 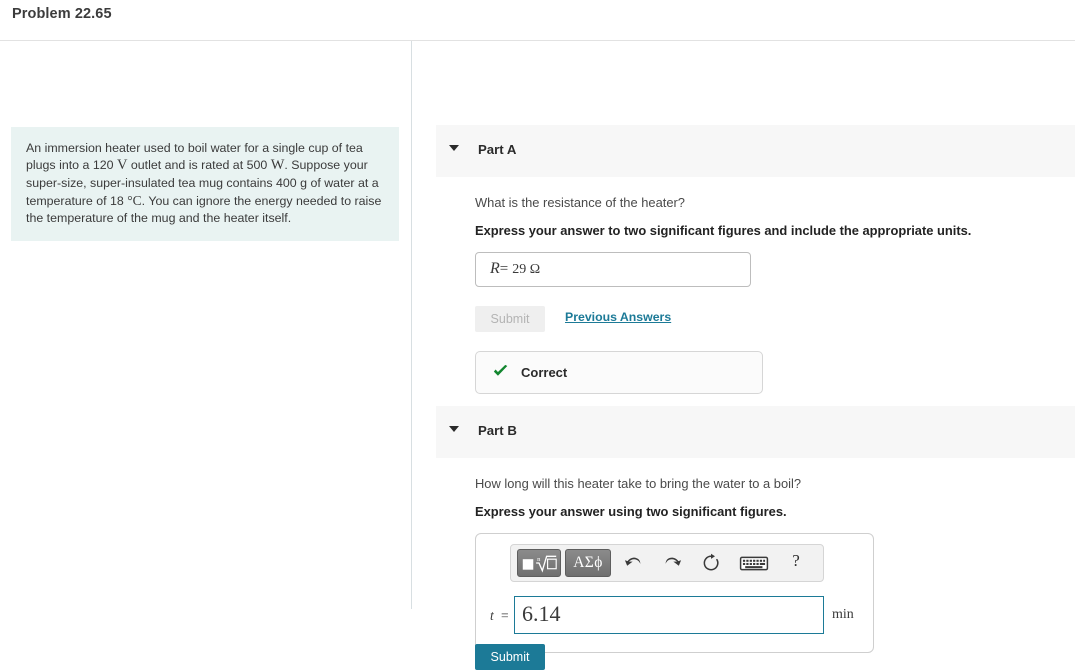 I want to click on part-b-input-row: t = 6.14 min, so click(x=674, y=616).